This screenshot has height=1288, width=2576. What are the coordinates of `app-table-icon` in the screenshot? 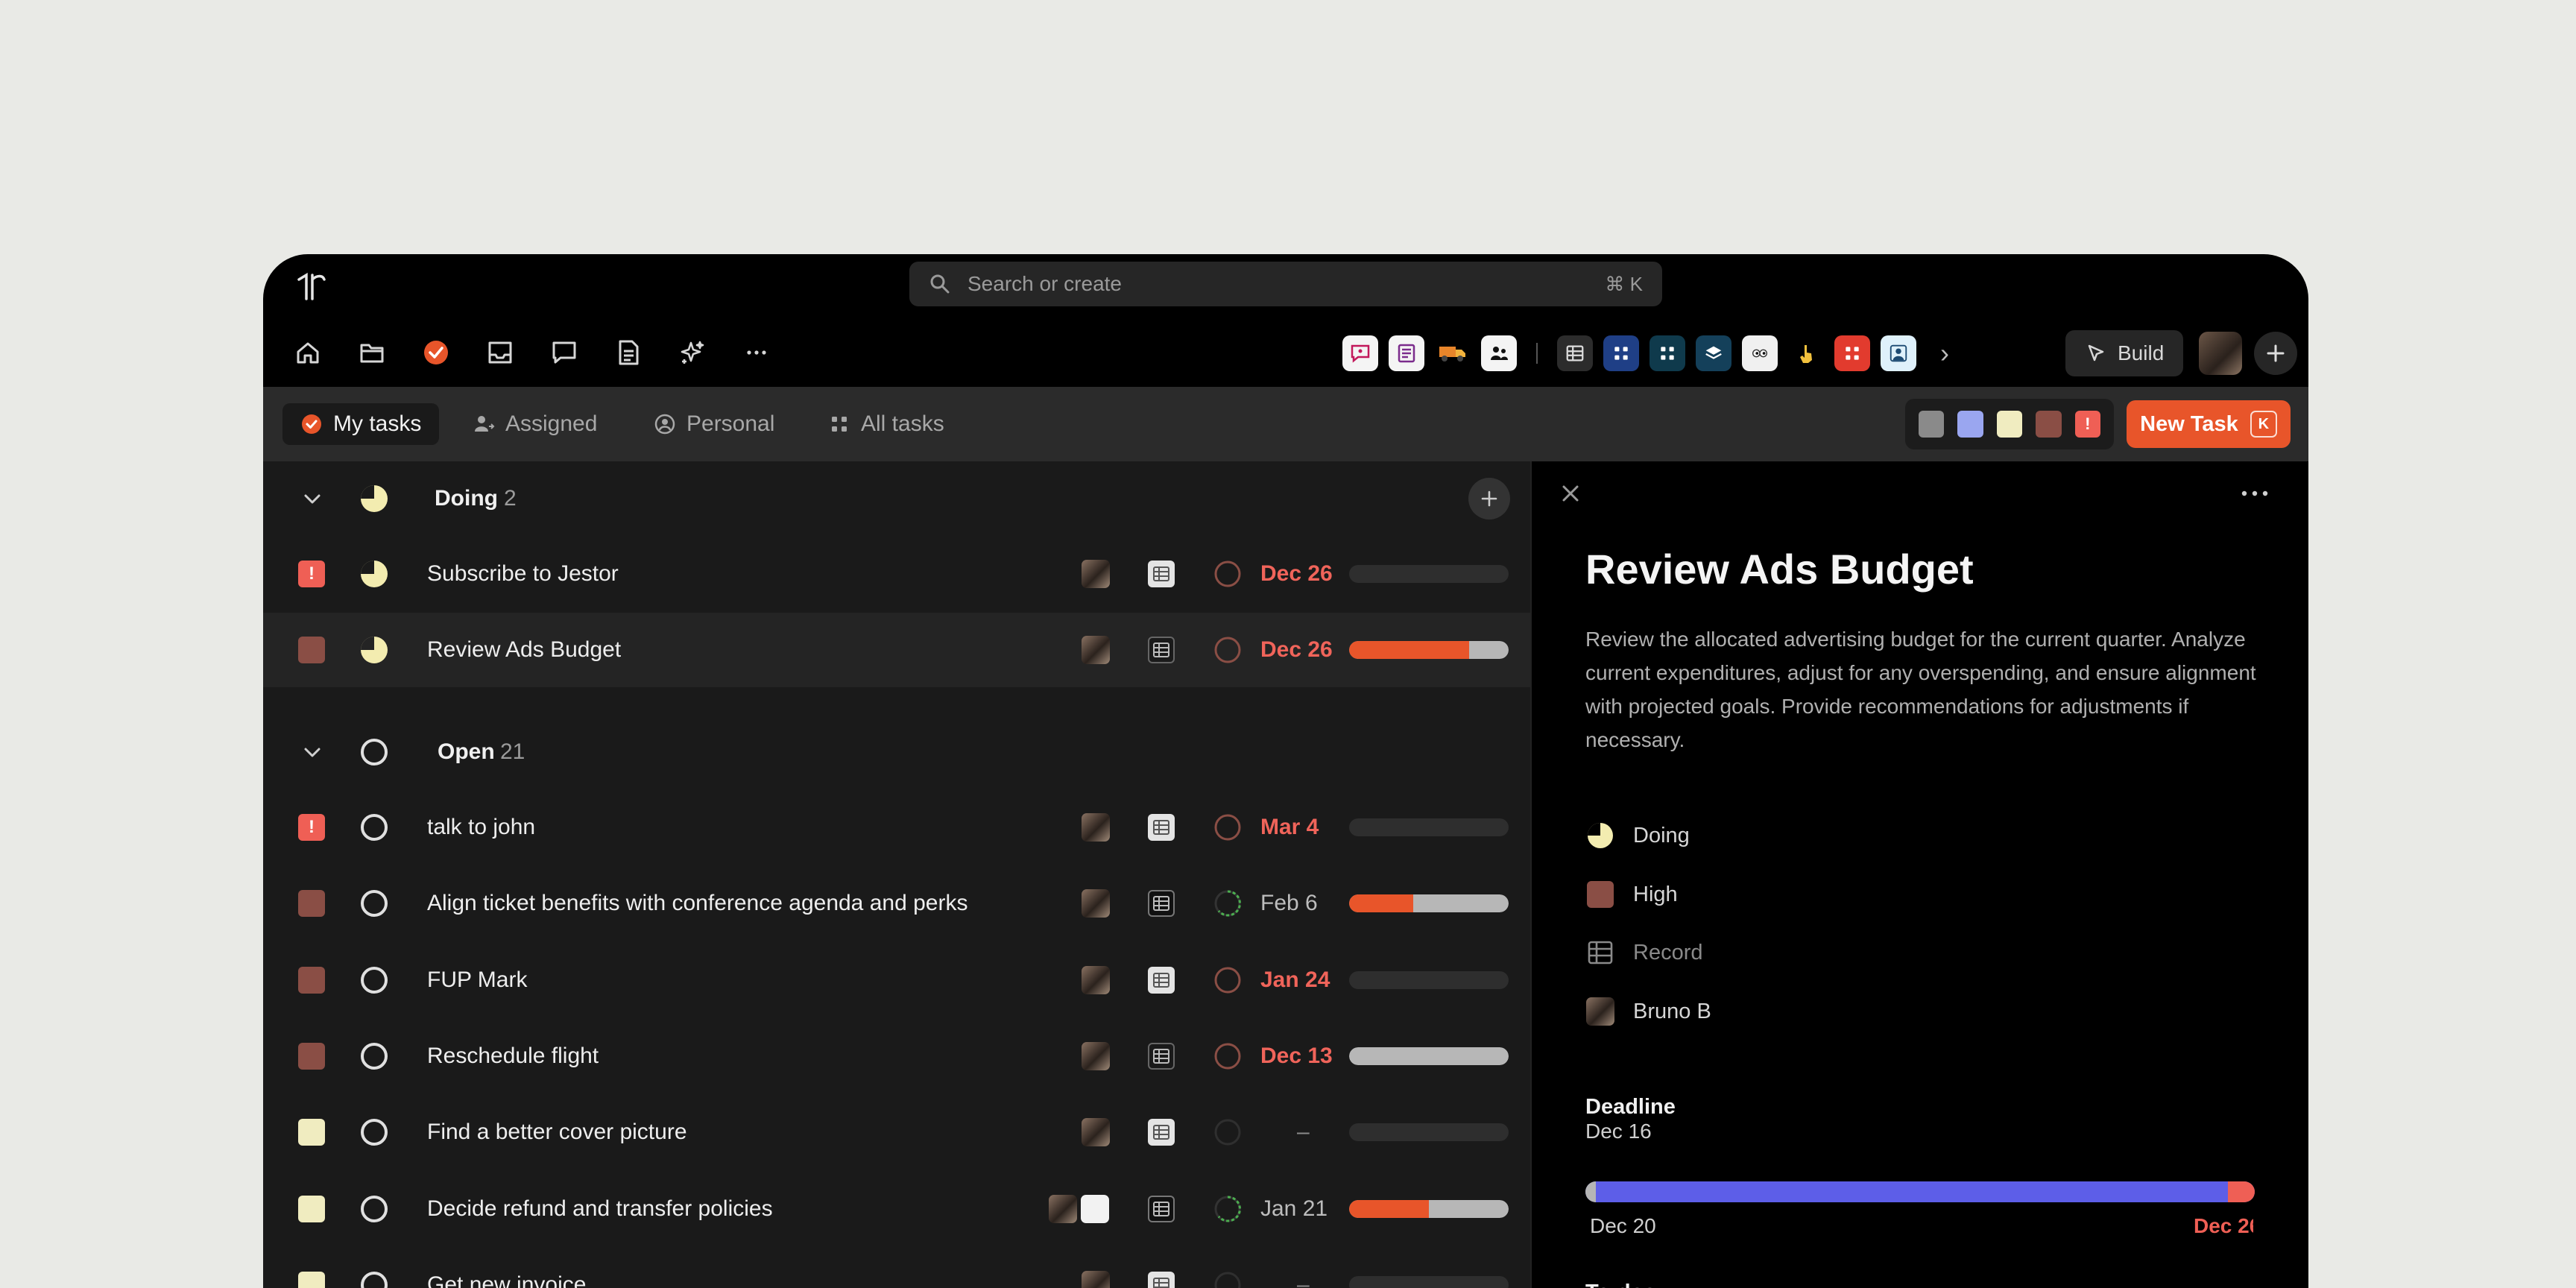 It's located at (1575, 353).